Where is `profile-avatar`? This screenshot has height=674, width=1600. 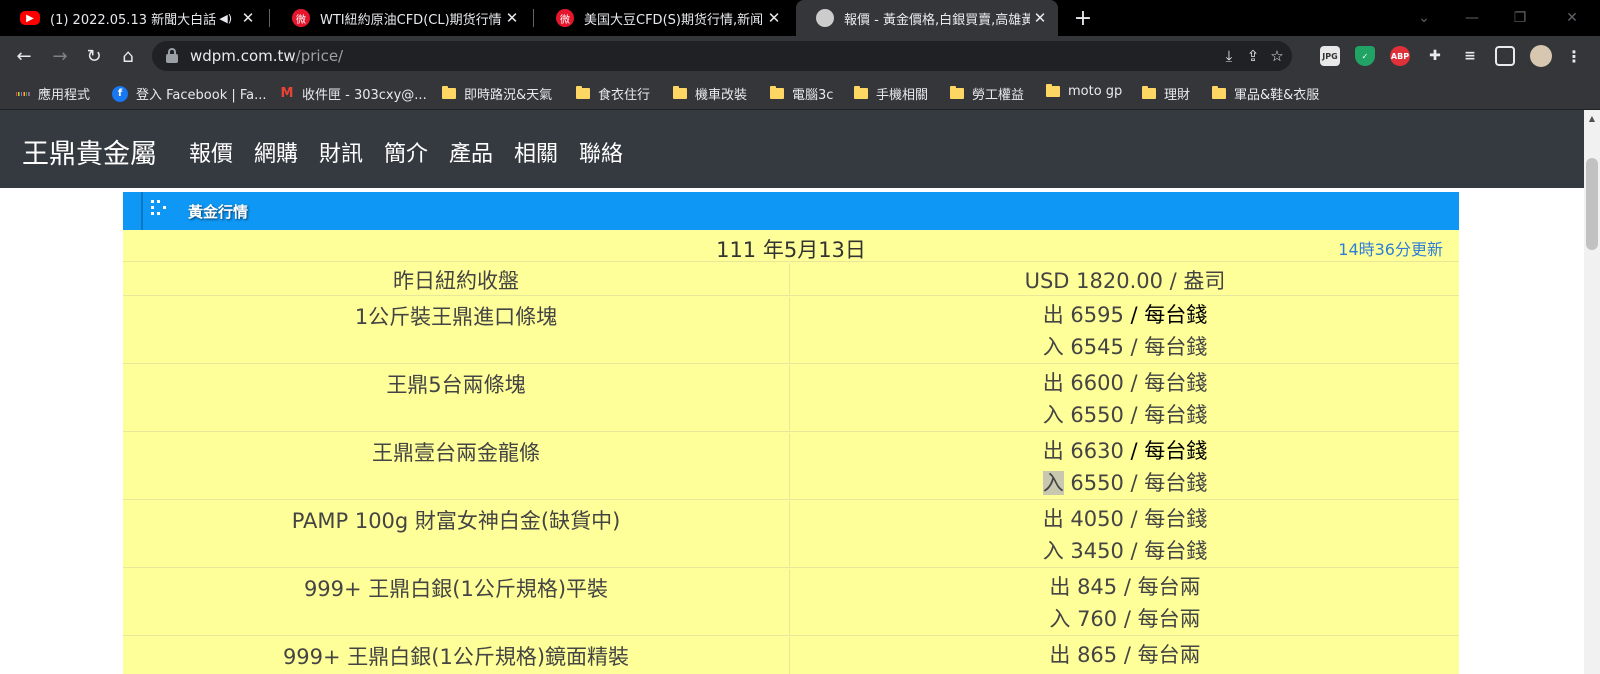
profile-avatar is located at coordinates (1541, 56).